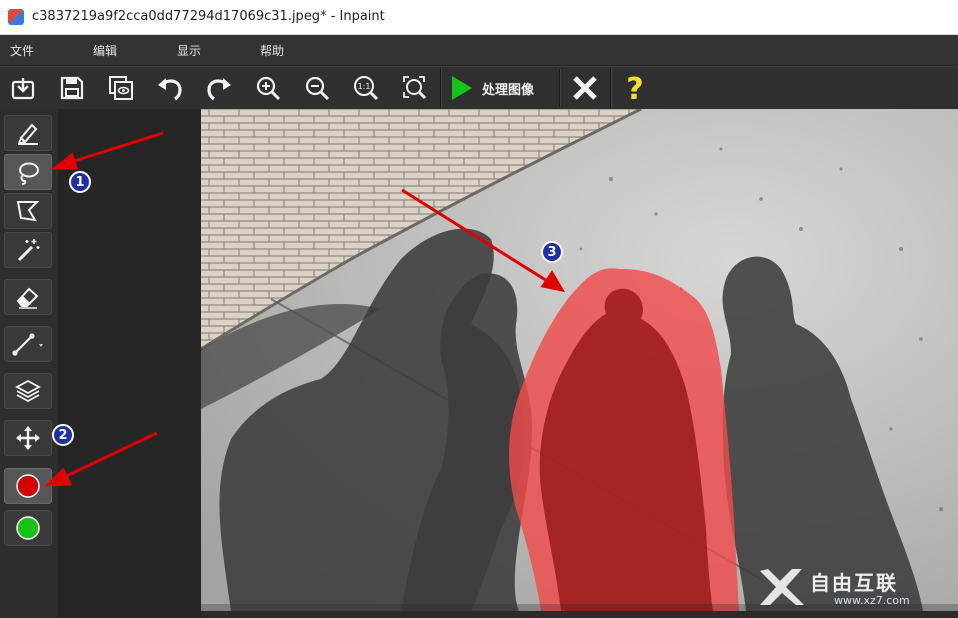 Image resolution: width=958 pixels, height=618 pixels. What do you see at coordinates (121, 88) in the screenshot?
I see `save-as-icon` at bounding box center [121, 88].